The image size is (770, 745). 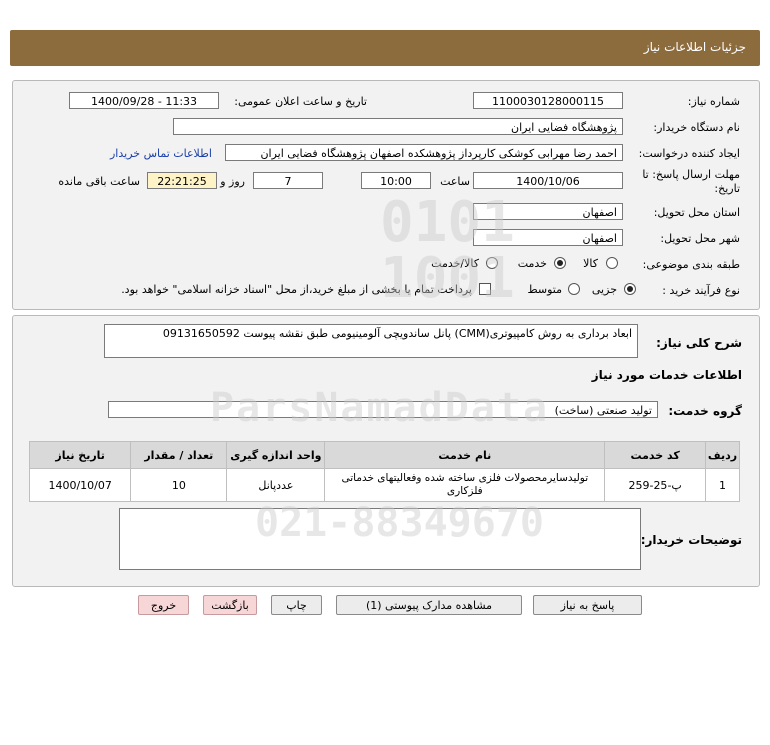 I want to click on category-option-goods: کالا, so click(x=590, y=263).